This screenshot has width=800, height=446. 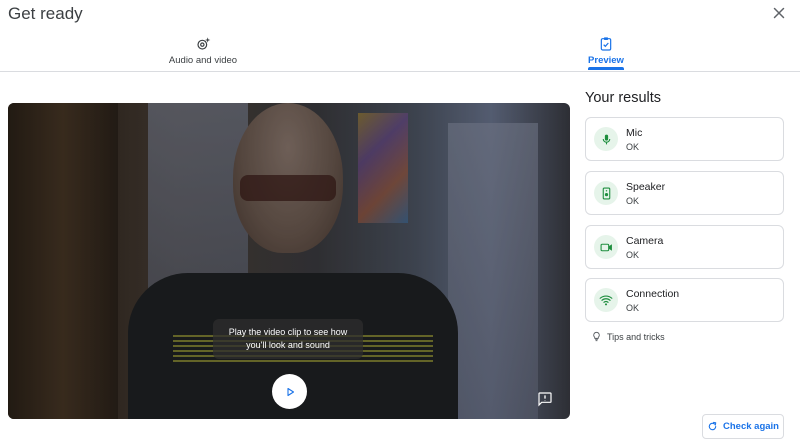 I want to click on mic-icon, so click(x=606, y=139).